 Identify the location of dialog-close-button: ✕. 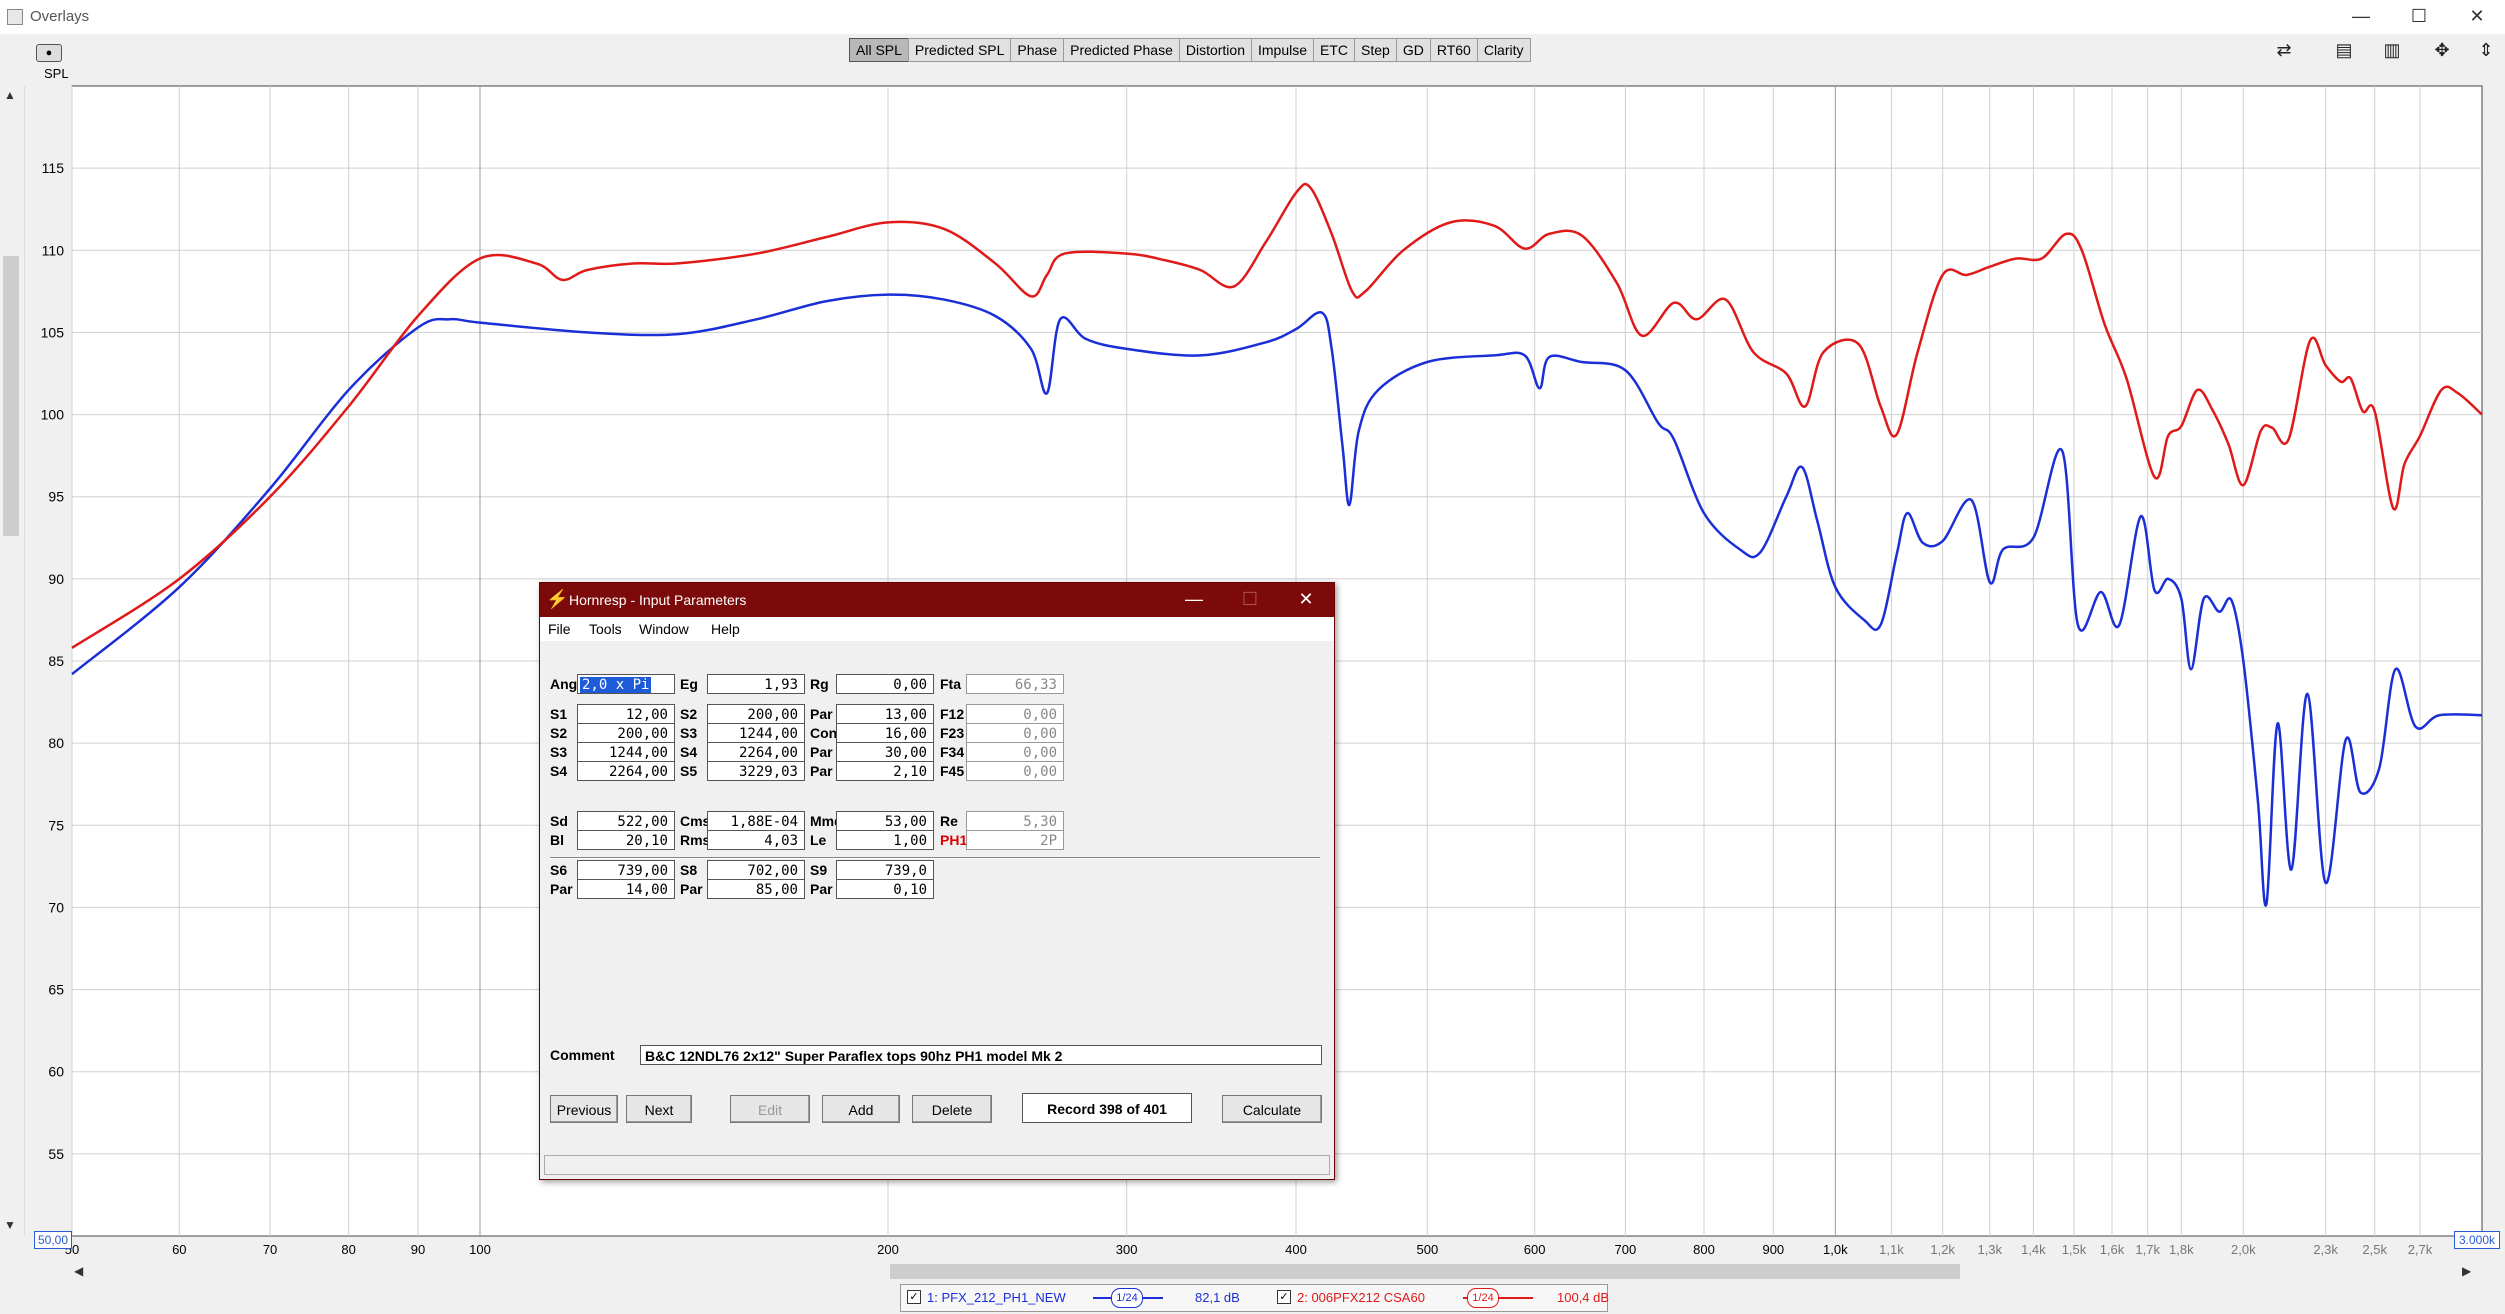
(1306, 600).